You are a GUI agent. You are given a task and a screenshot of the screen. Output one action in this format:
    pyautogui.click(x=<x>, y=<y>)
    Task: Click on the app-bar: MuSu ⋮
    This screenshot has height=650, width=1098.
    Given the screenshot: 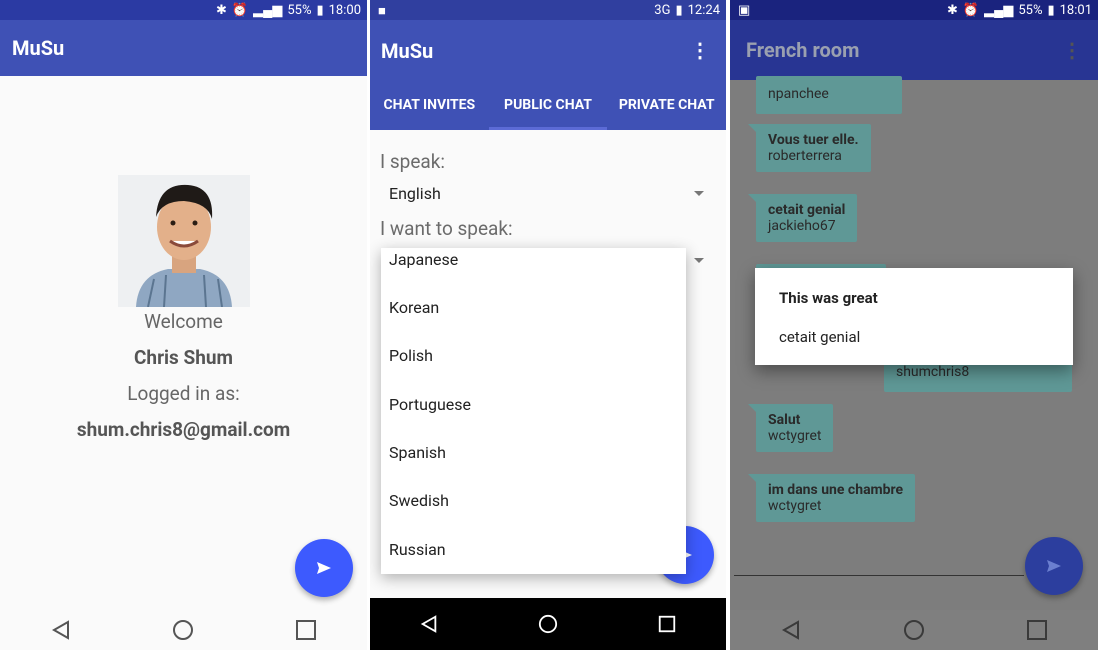 What is the action you would take?
    pyautogui.click(x=548, y=51)
    